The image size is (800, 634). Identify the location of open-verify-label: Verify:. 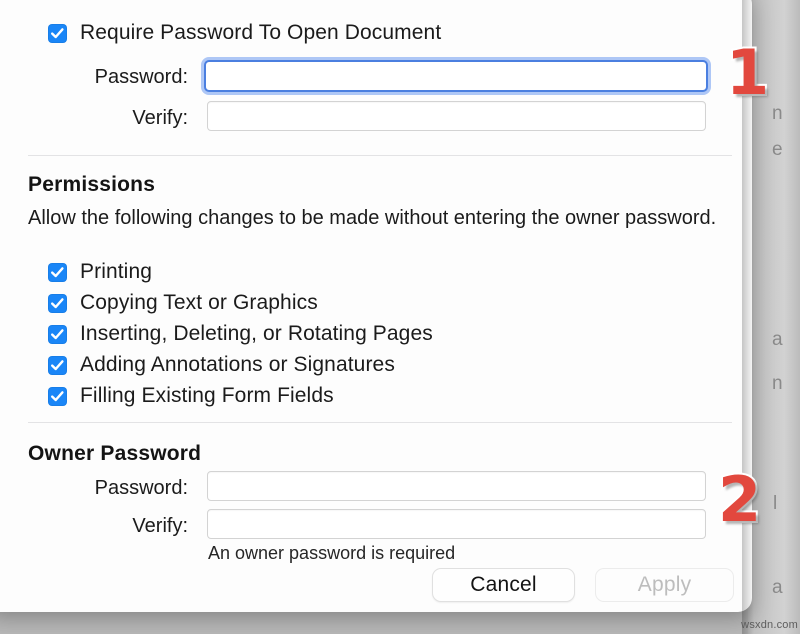
(160, 118).